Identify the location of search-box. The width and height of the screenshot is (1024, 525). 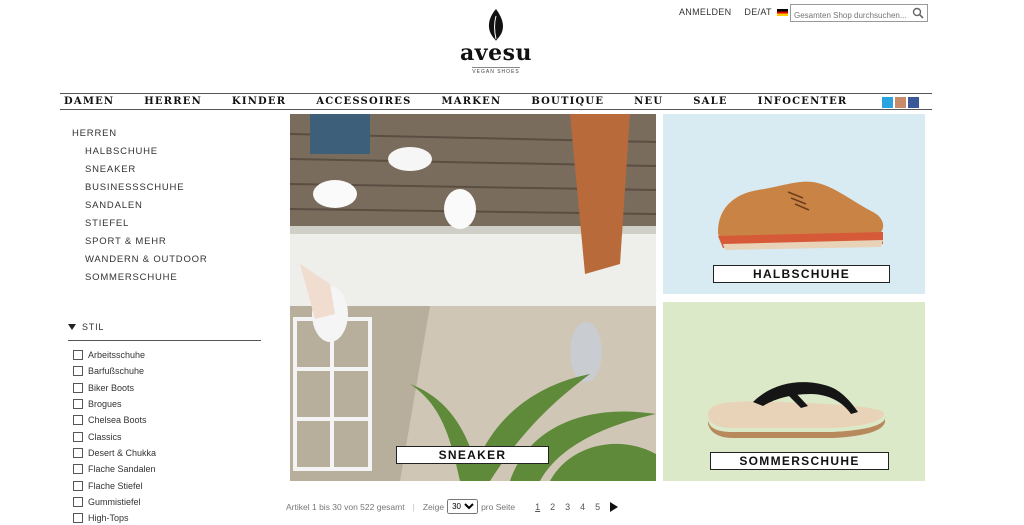
(859, 14).